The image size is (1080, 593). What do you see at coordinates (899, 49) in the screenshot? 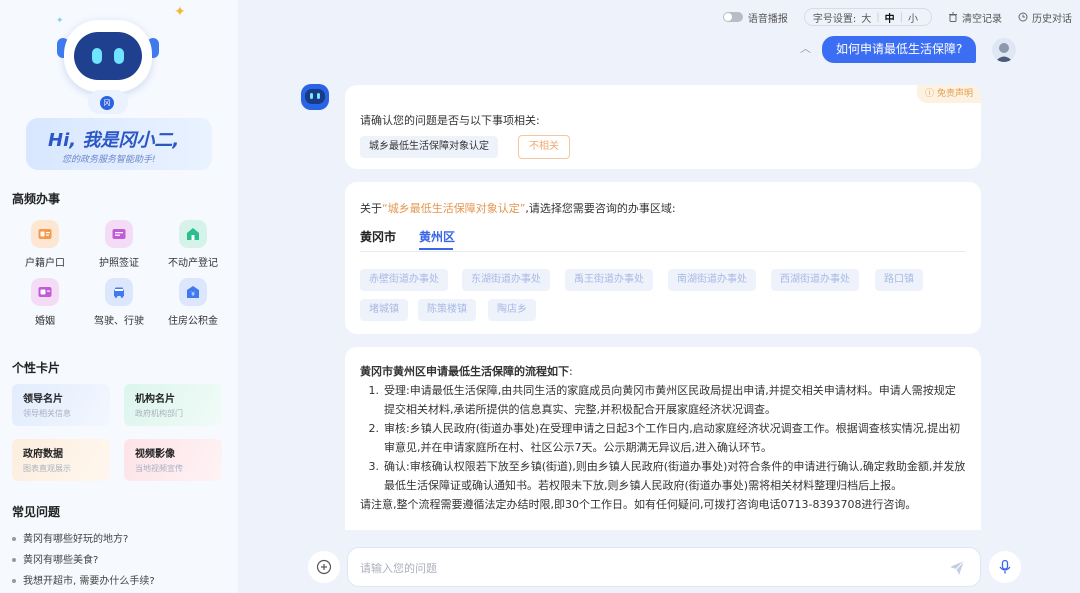
I see `user-message: 如何申请最低生活保障?` at bounding box center [899, 49].